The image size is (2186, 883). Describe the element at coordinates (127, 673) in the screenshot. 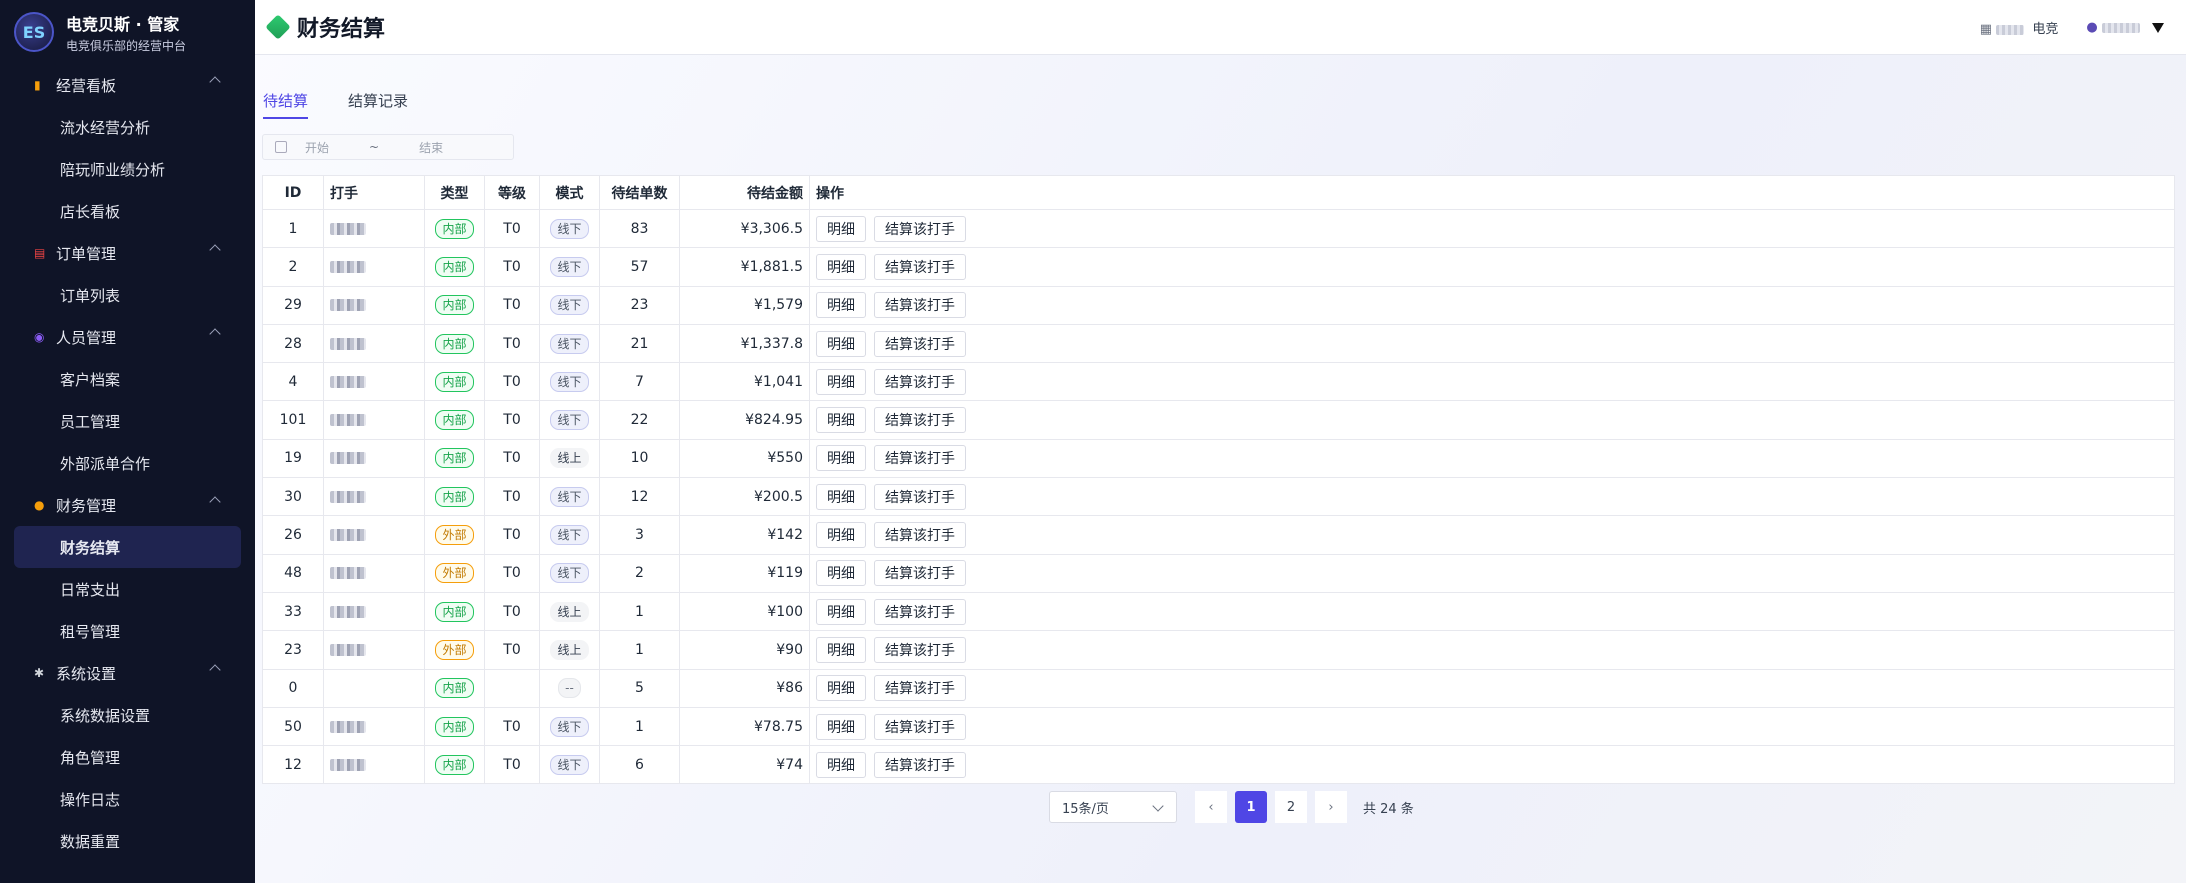

I see `sidebar-group-4: ✱ 系统设置` at that location.